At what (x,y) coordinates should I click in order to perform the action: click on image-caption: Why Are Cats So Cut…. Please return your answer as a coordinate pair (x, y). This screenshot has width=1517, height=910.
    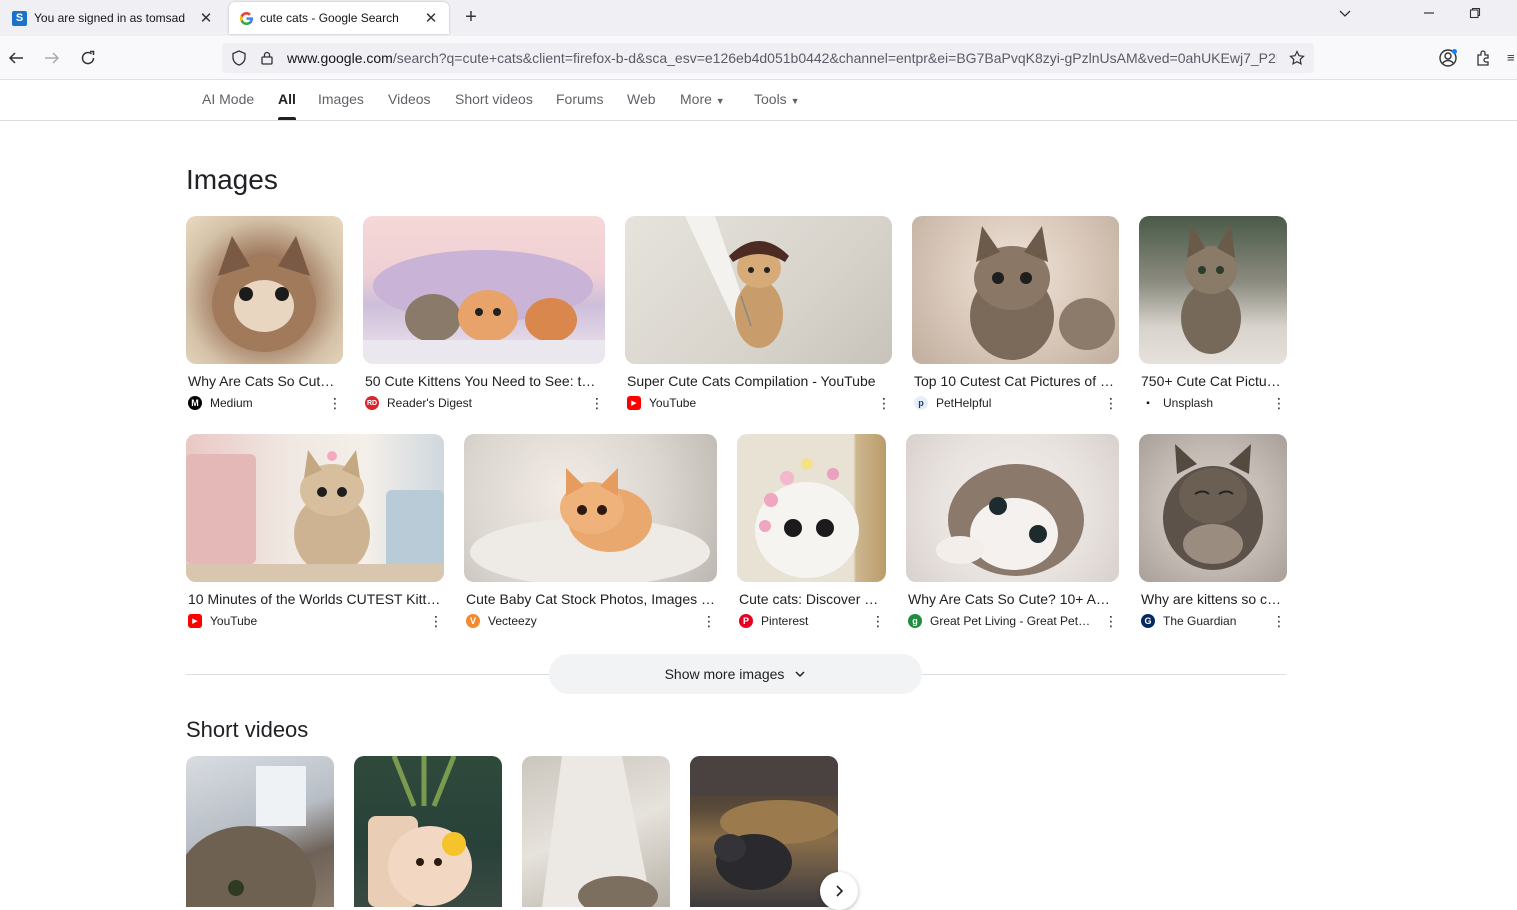
    Looking at the image, I should click on (264, 381).